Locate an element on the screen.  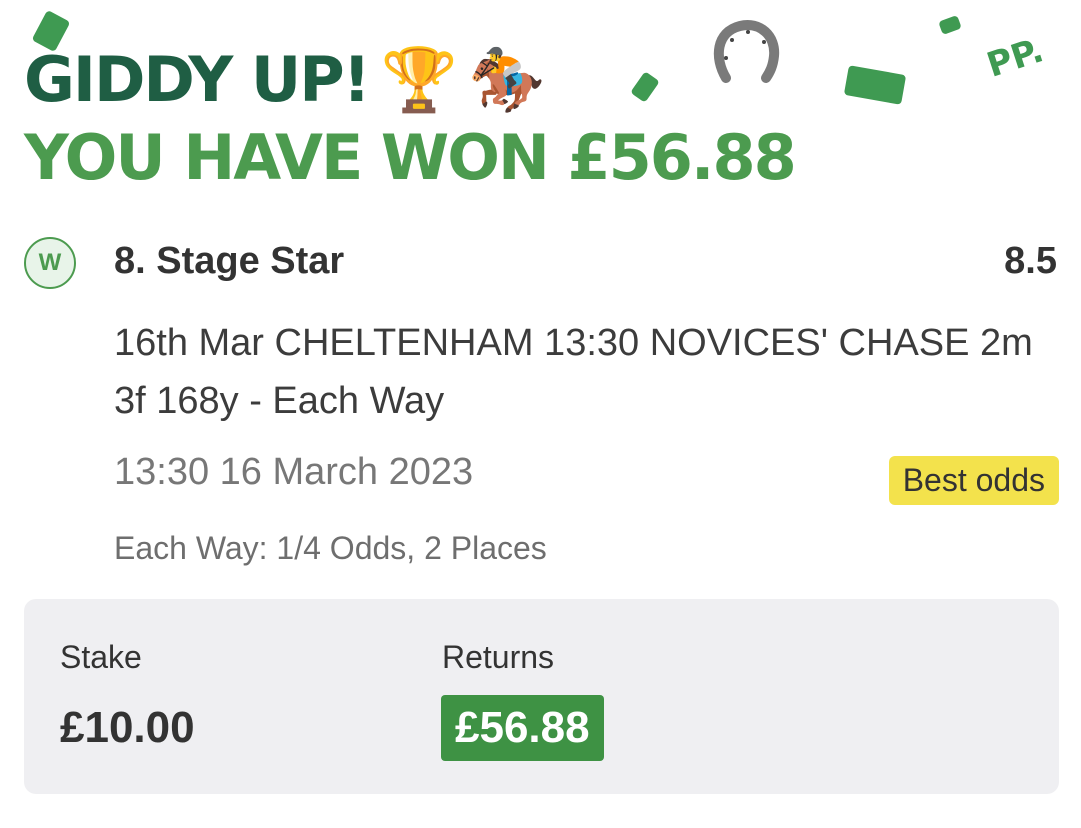
stake-value: £10.00 is located at coordinates (127, 727).